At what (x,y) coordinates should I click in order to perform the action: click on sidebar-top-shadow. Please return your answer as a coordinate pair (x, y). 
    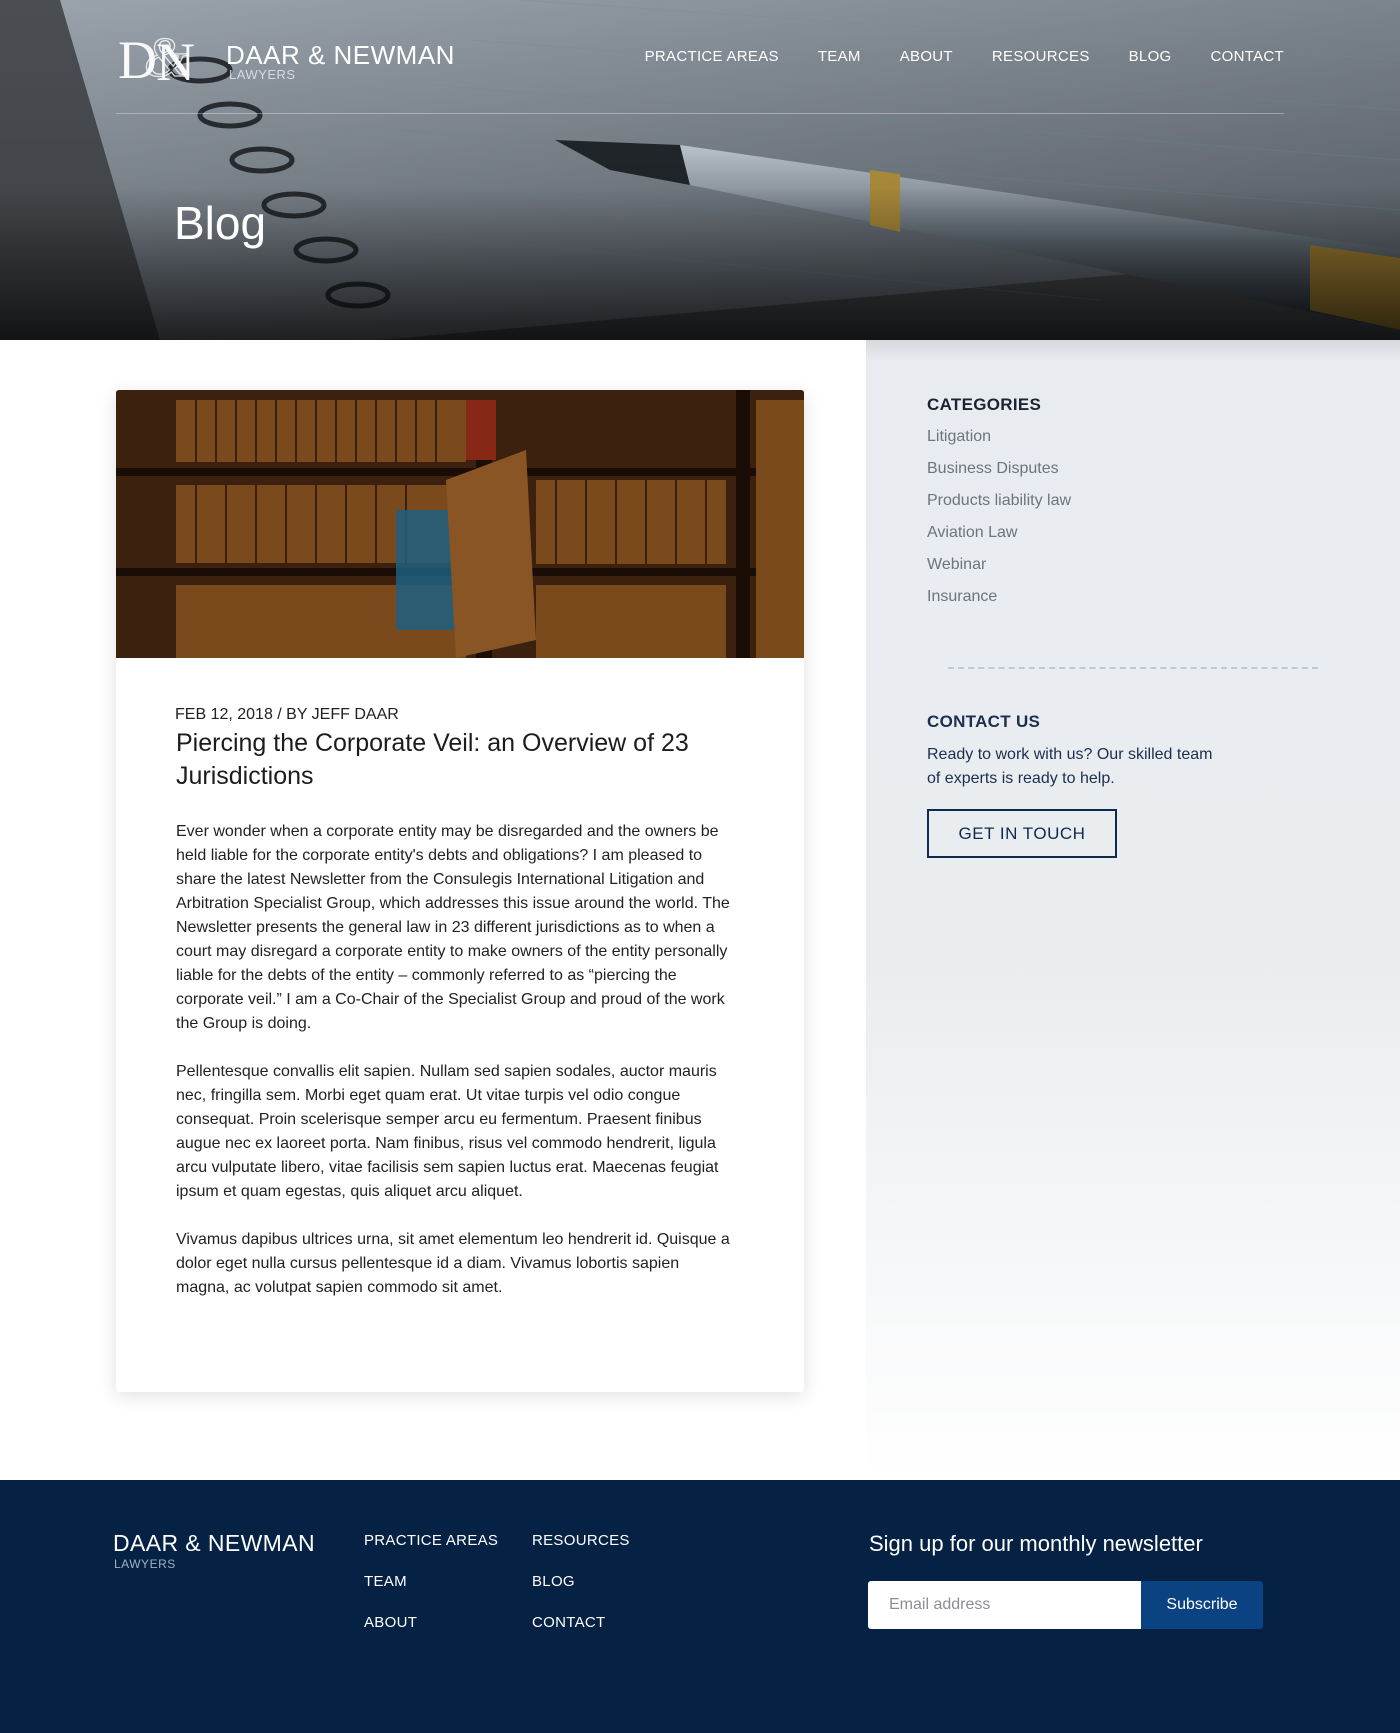
    Looking at the image, I should click on (1133, 351).